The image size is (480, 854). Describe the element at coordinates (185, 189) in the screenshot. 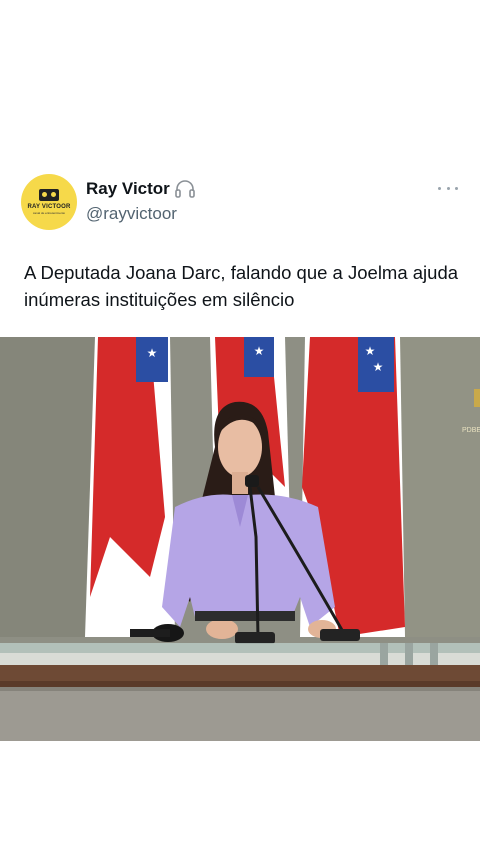

I see `headphones-icon` at that location.